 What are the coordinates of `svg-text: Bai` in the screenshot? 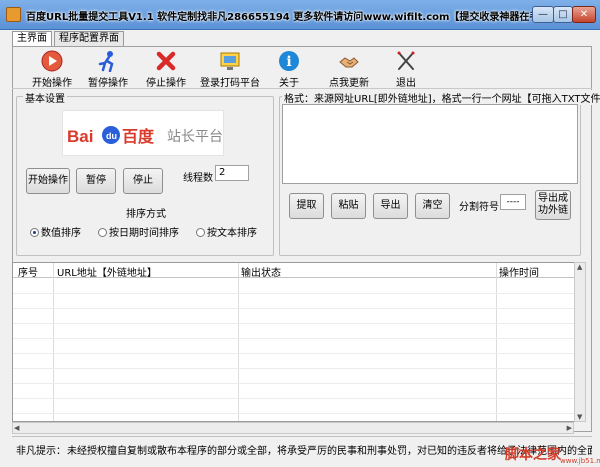 It's located at (80, 136).